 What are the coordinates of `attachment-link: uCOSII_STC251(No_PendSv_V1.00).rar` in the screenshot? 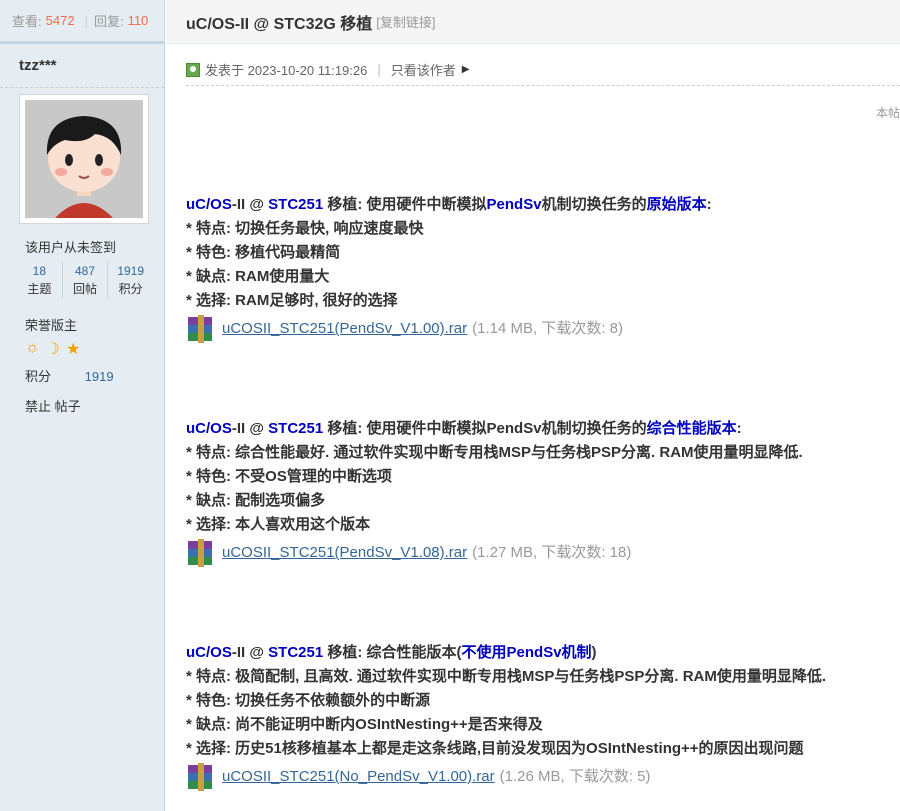 It's located at (358, 777).